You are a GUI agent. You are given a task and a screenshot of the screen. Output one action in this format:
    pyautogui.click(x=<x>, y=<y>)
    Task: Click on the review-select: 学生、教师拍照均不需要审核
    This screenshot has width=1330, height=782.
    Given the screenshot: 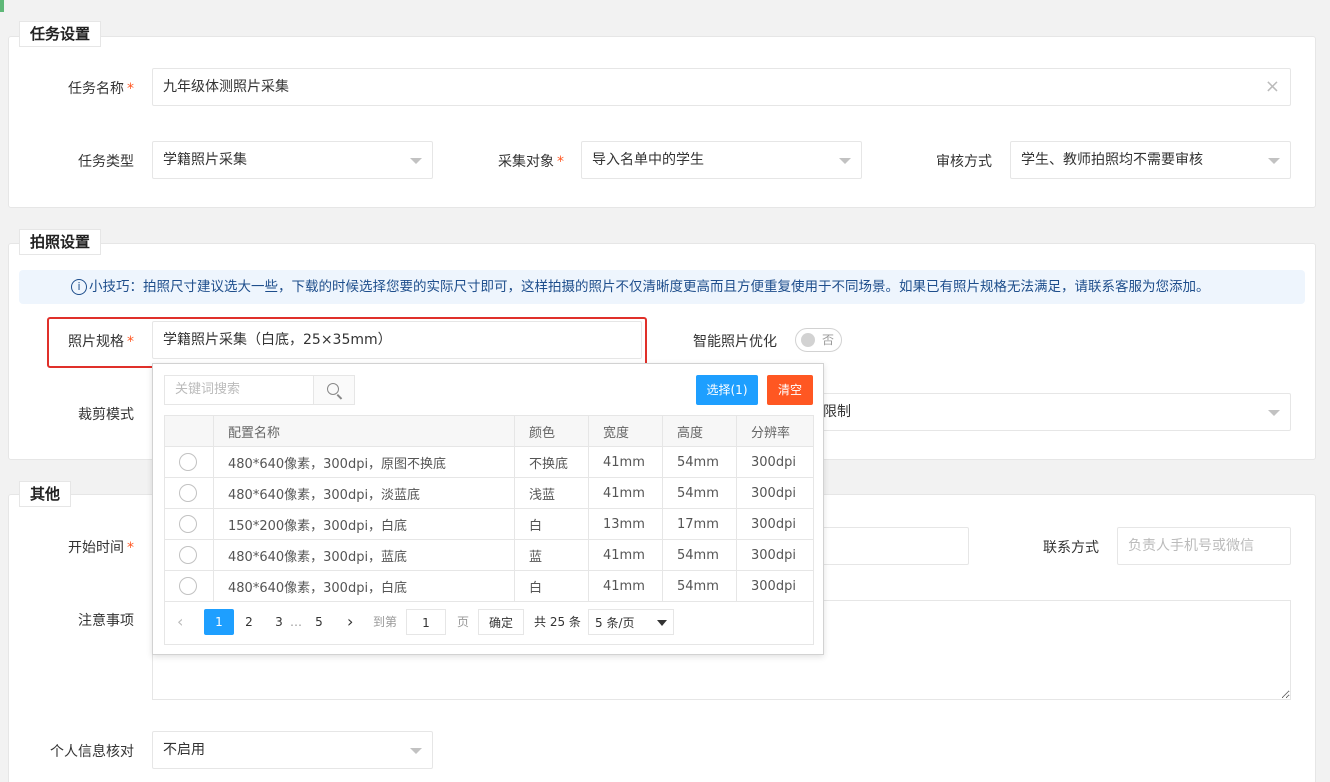 What is the action you would take?
    pyautogui.click(x=1150, y=160)
    